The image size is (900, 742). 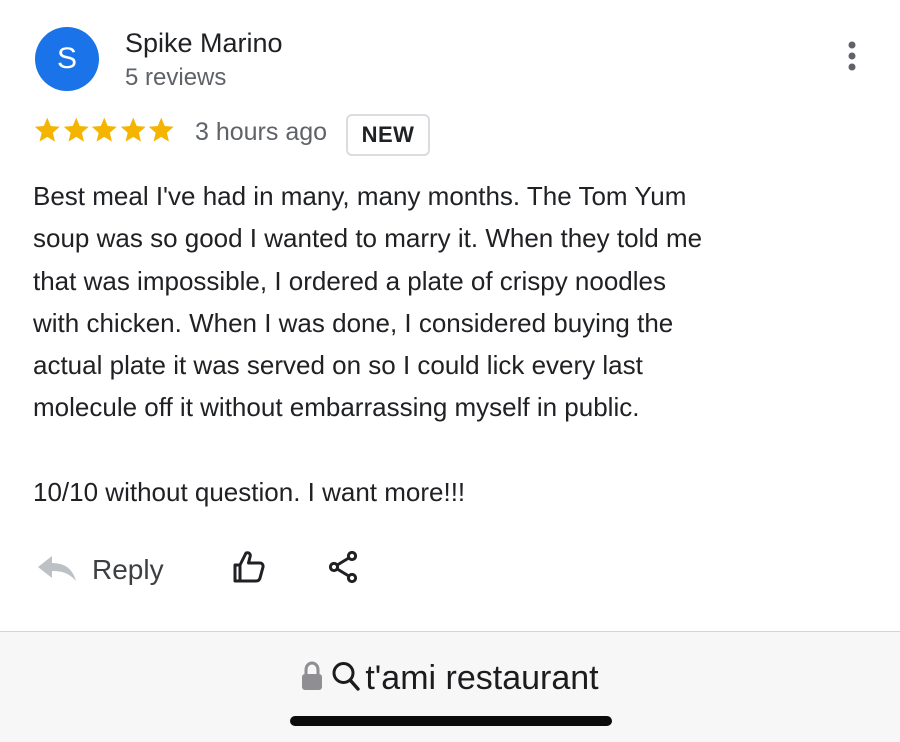 I want to click on address-field: t'ami restaurant, so click(x=450, y=678).